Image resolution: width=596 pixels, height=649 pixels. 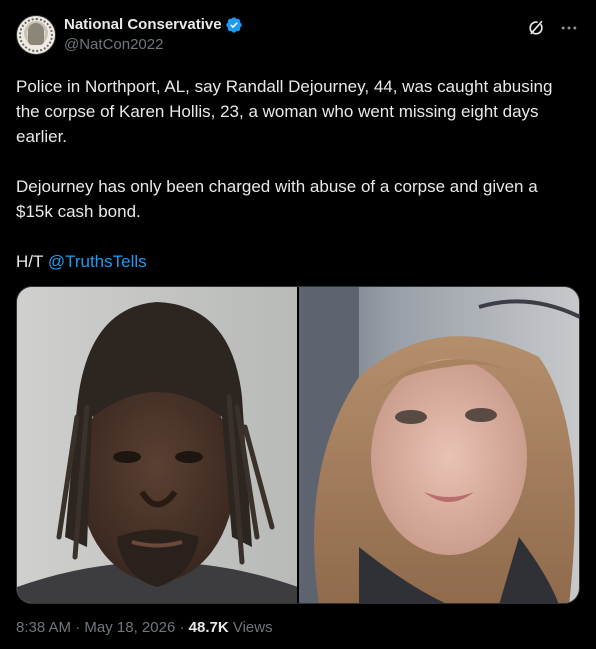 I want to click on avatar, so click(x=36, y=35).